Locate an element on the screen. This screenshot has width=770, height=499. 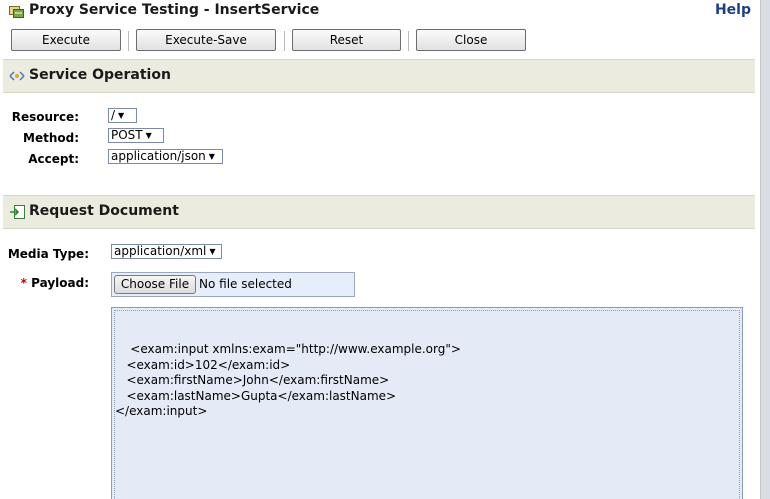
method-select: POST ▼ is located at coordinates (136, 135).